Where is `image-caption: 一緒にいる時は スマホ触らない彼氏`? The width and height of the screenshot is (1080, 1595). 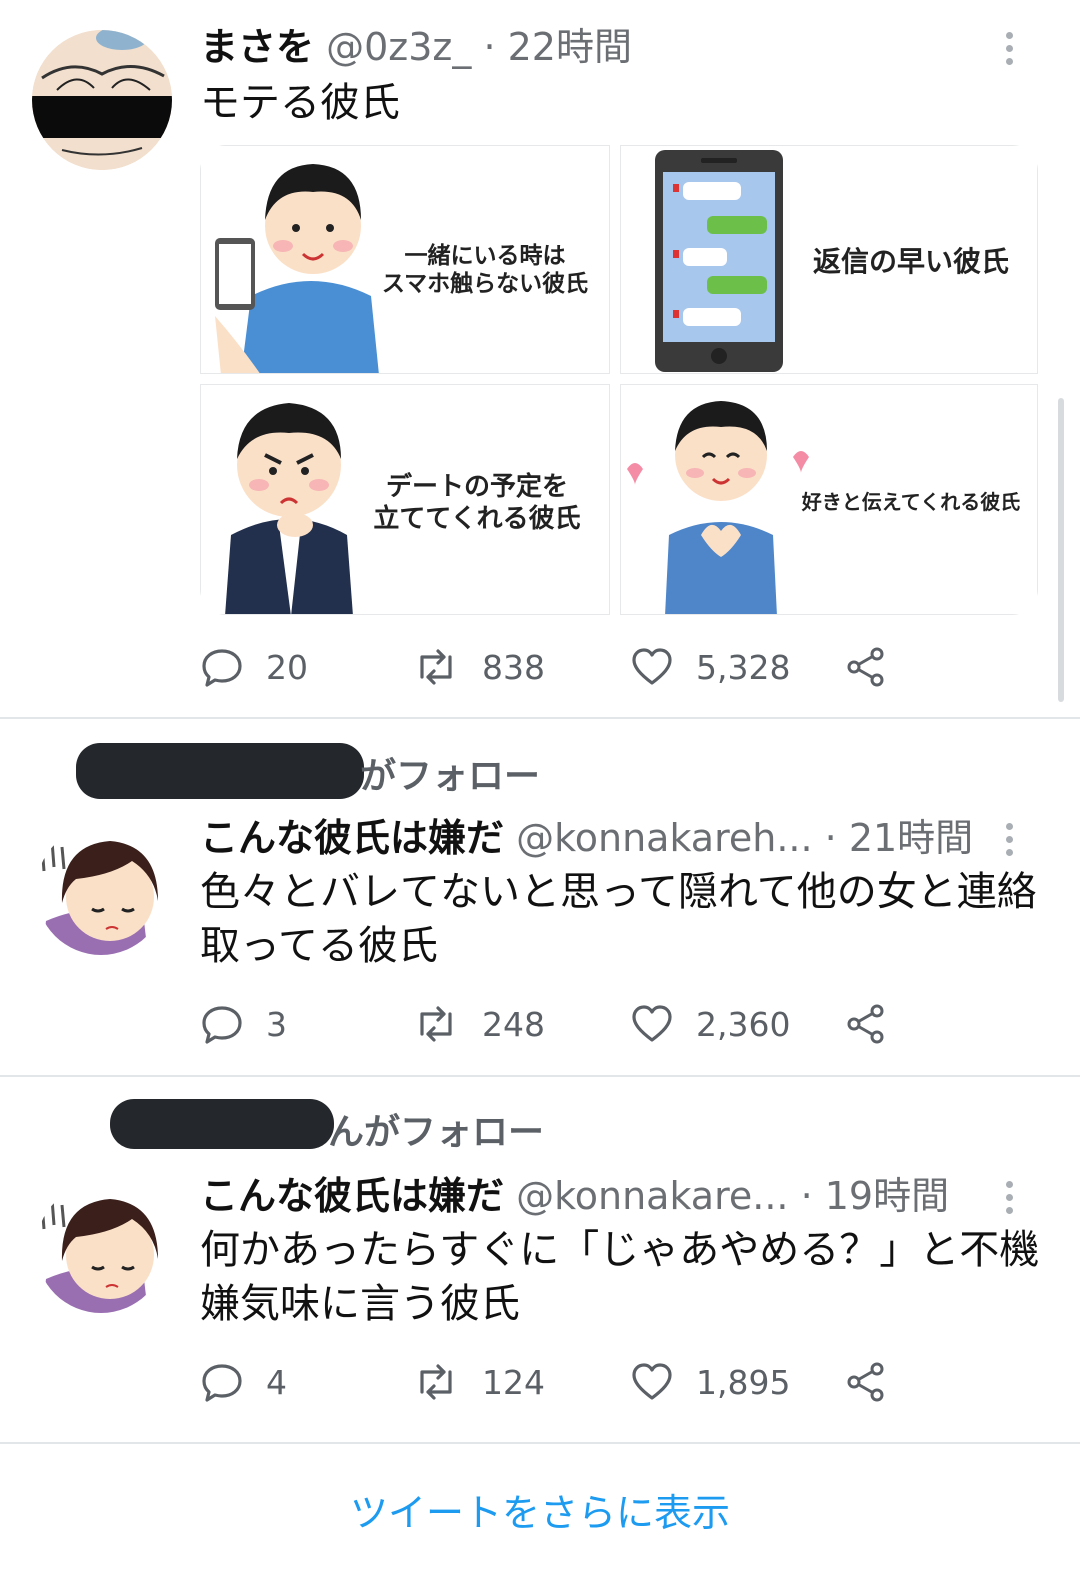 image-caption: 一緒にいる時は スマホ触らない彼氏 is located at coordinates (485, 270).